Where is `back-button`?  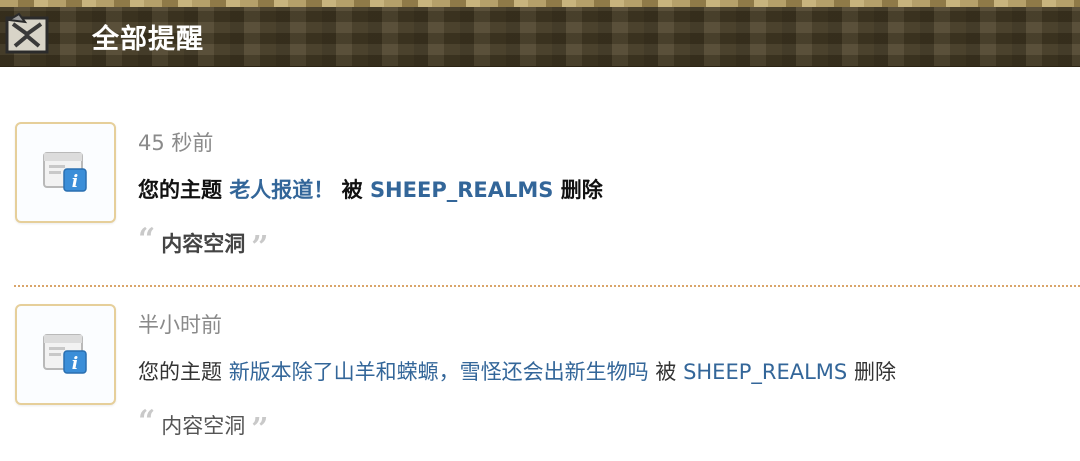
back-button is located at coordinates (28, 35).